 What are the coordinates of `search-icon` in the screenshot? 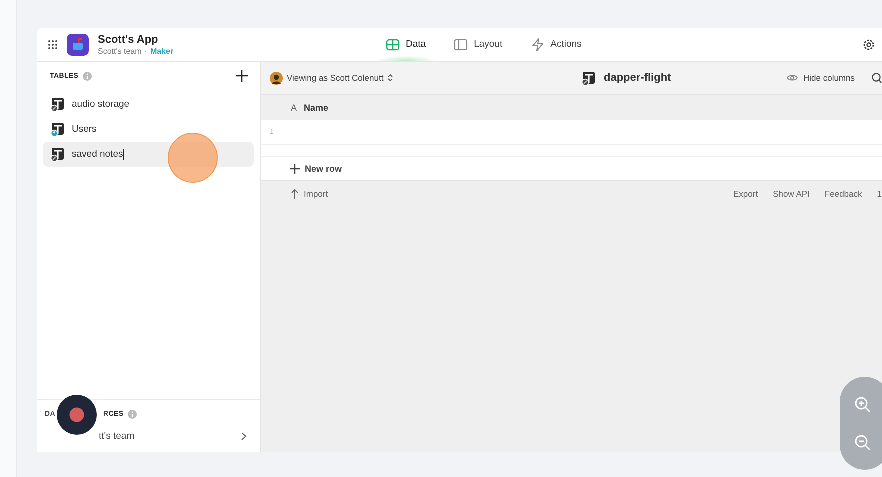 It's located at (877, 78).